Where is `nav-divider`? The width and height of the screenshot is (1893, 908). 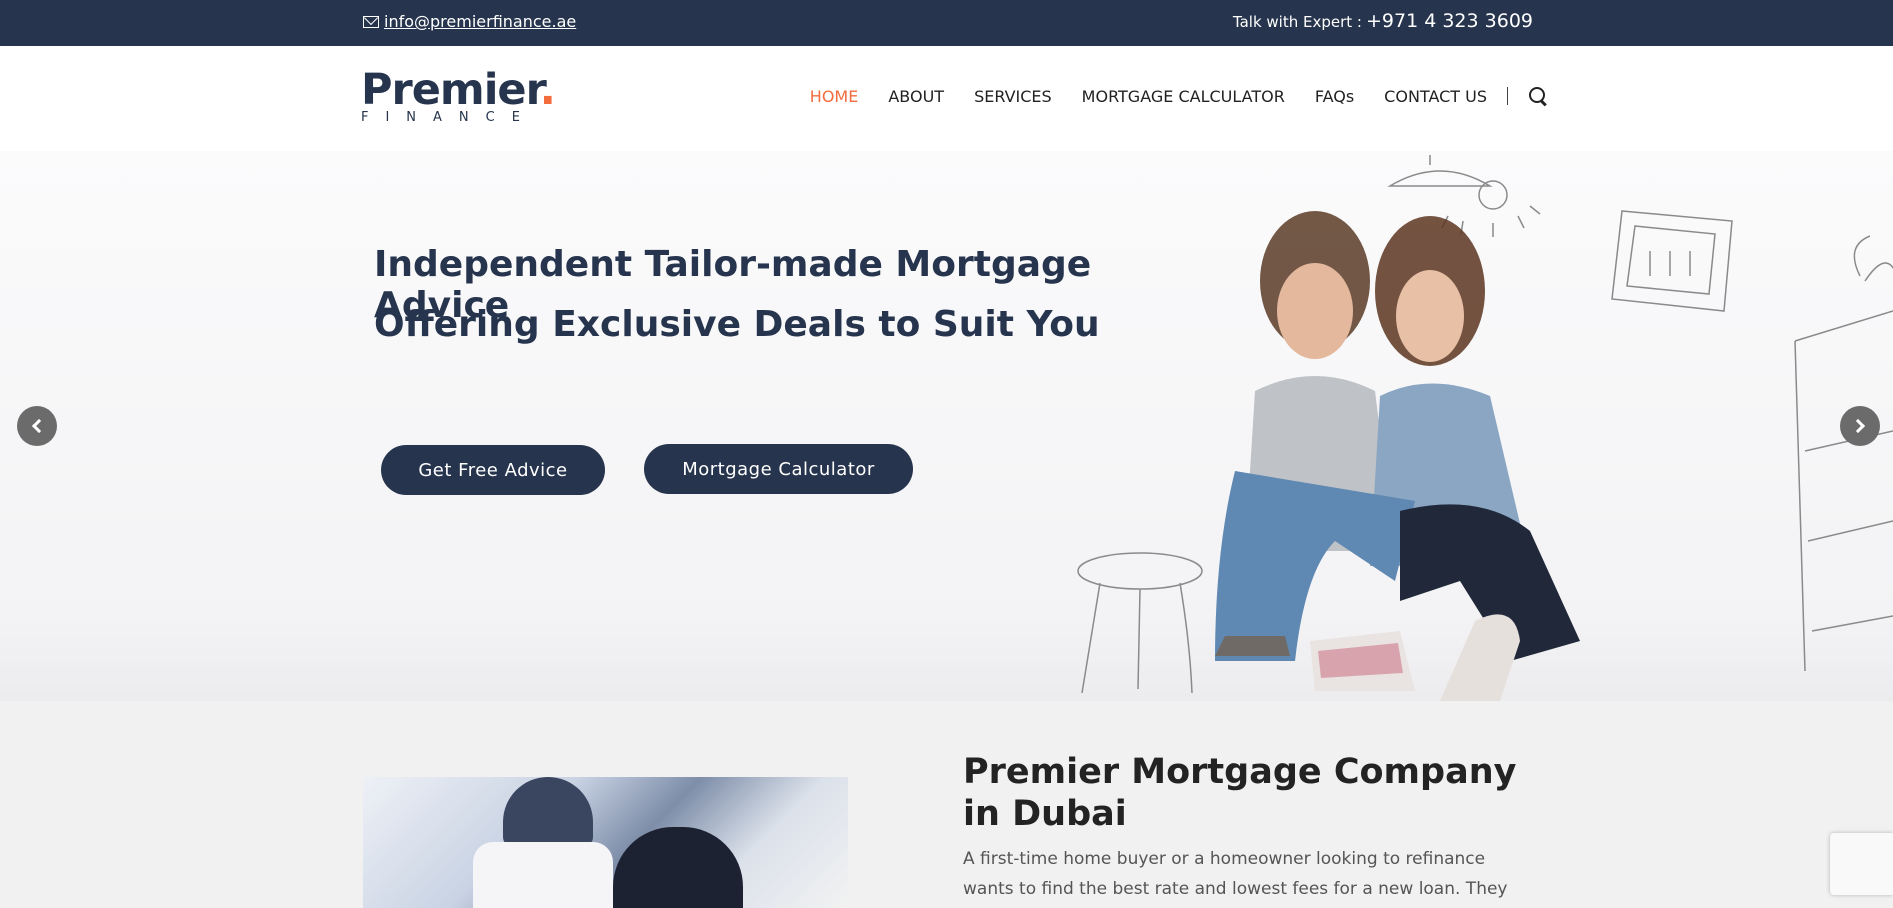
nav-divider is located at coordinates (1507, 96).